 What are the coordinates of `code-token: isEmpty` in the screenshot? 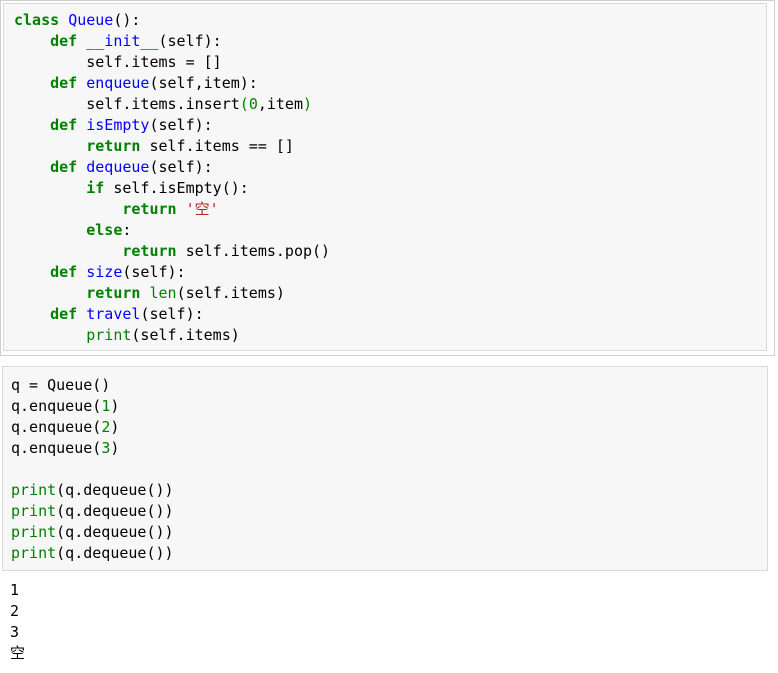 It's located at (118, 125).